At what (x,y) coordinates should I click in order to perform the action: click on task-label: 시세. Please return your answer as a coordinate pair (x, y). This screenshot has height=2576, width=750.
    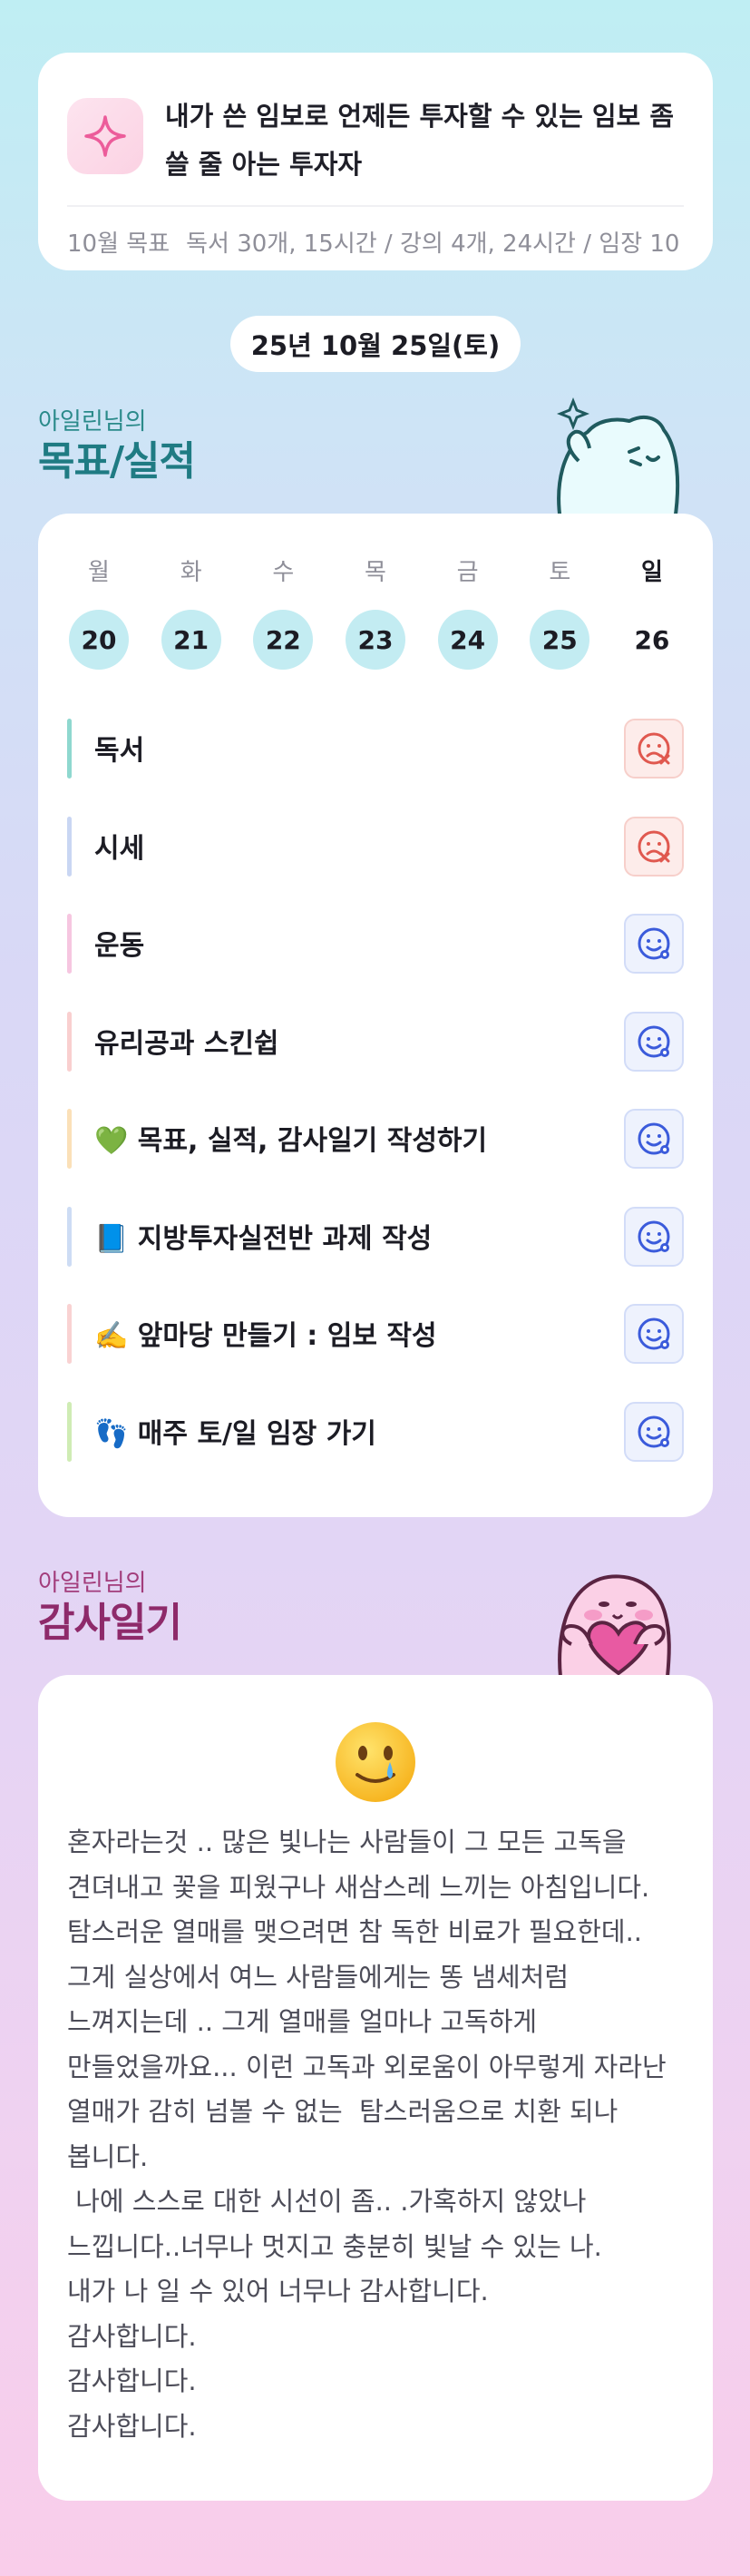
    Looking at the image, I should click on (119, 848).